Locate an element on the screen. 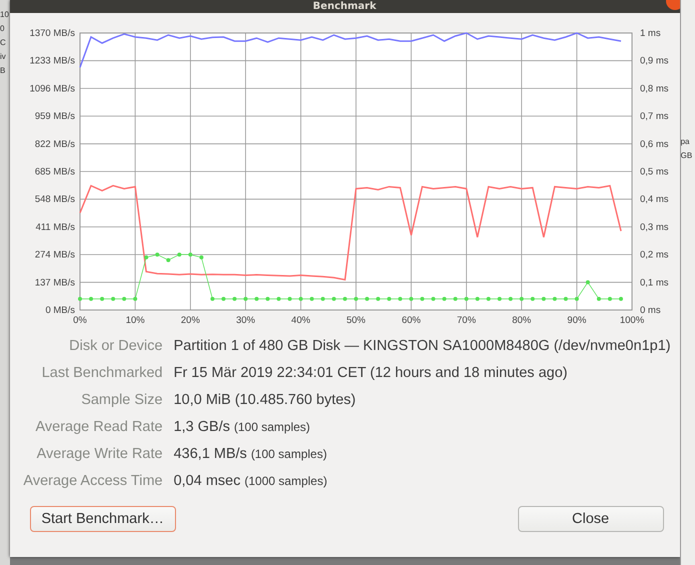 The height and width of the screenshot is (565, 695). axis-label: 685 MB/s is located at coordinates (54, 172).